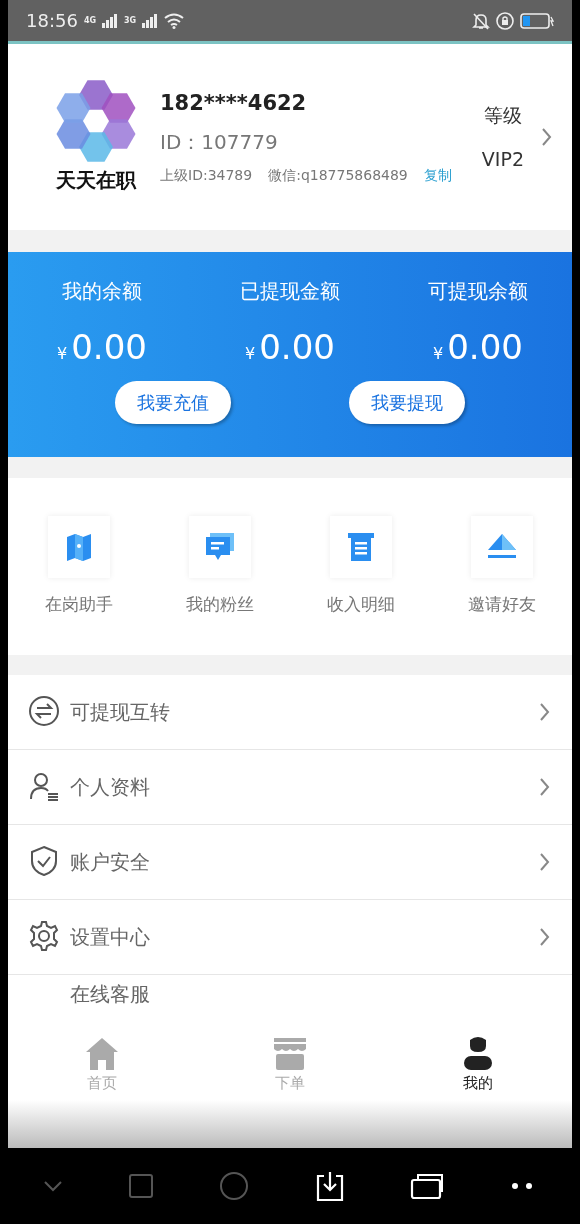 This screenshot has height=1224, width=580. What do you see at coordinates (219, 604) in the screenshot?
I see `shortcut-label: 我的粉丝` at bounding box center [219, 604].